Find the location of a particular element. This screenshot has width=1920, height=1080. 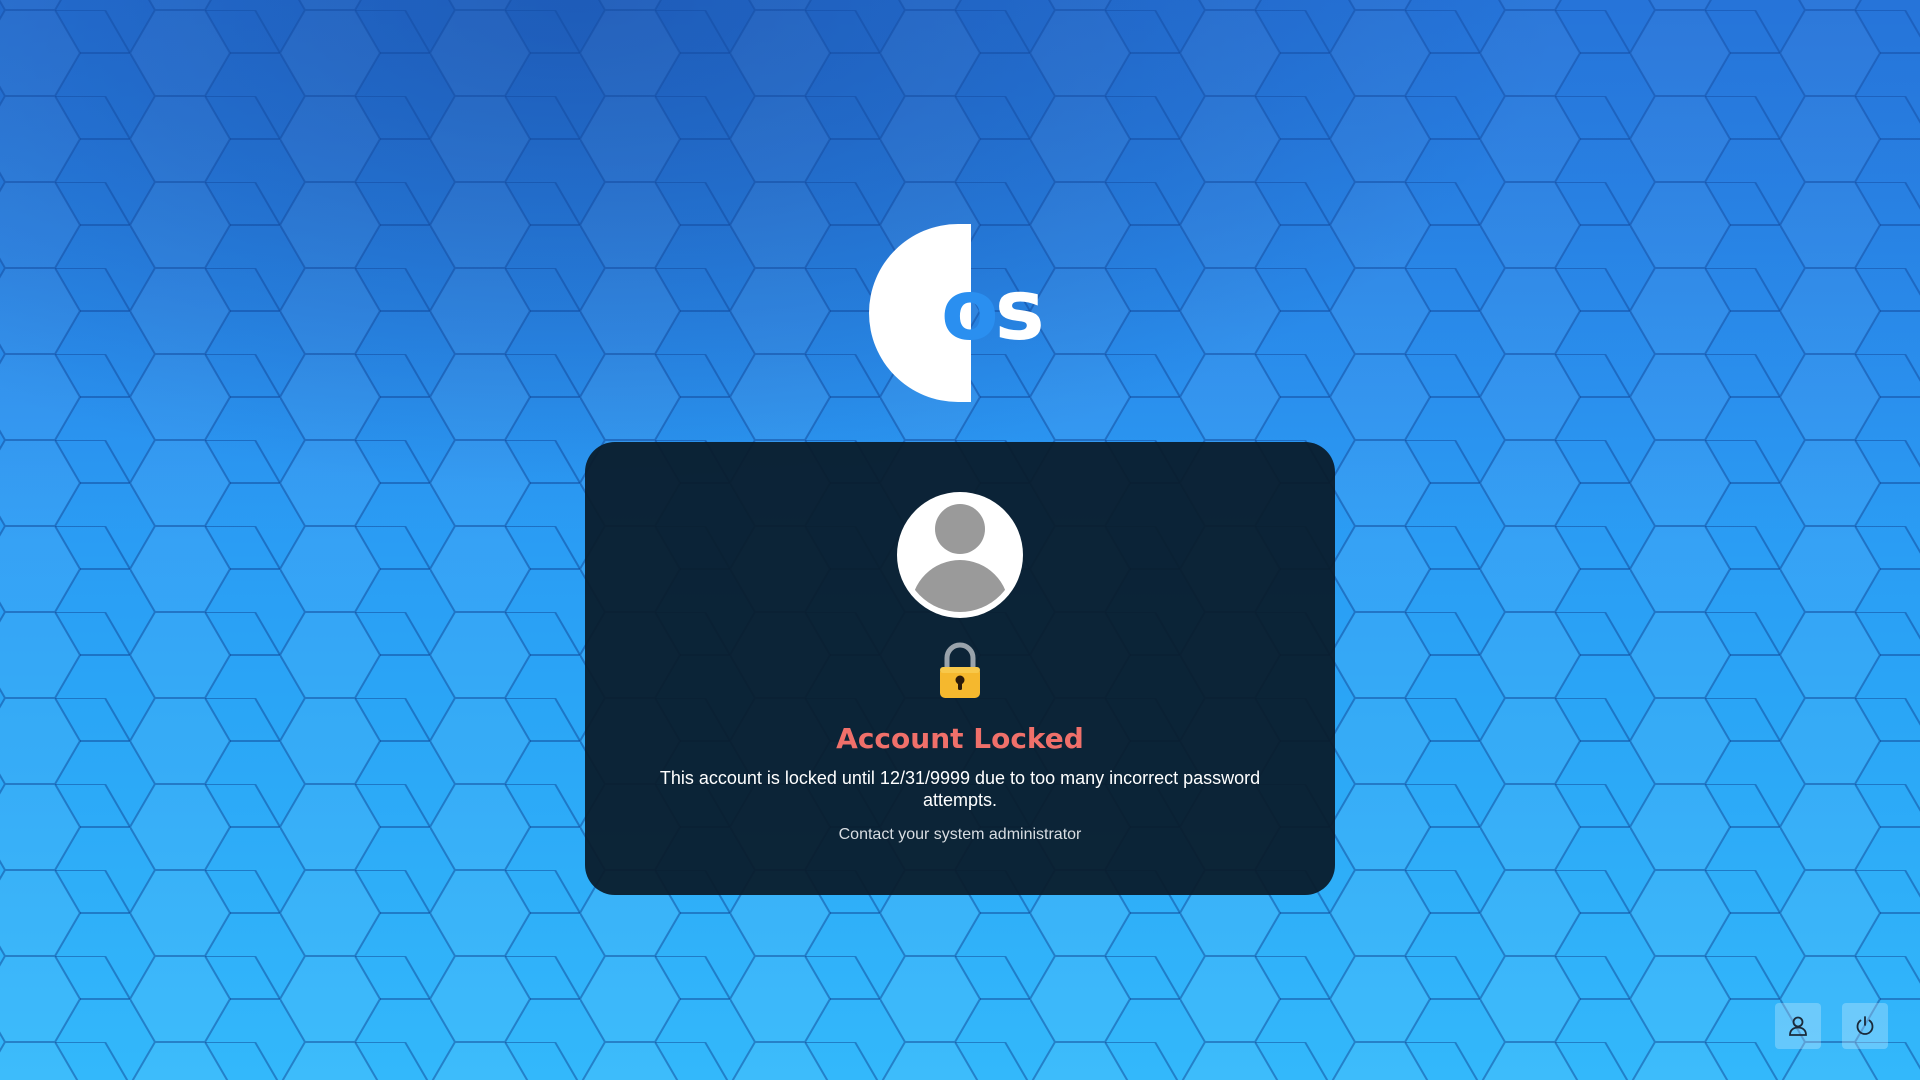

padlock-icon is located at coordinates (960, 670).